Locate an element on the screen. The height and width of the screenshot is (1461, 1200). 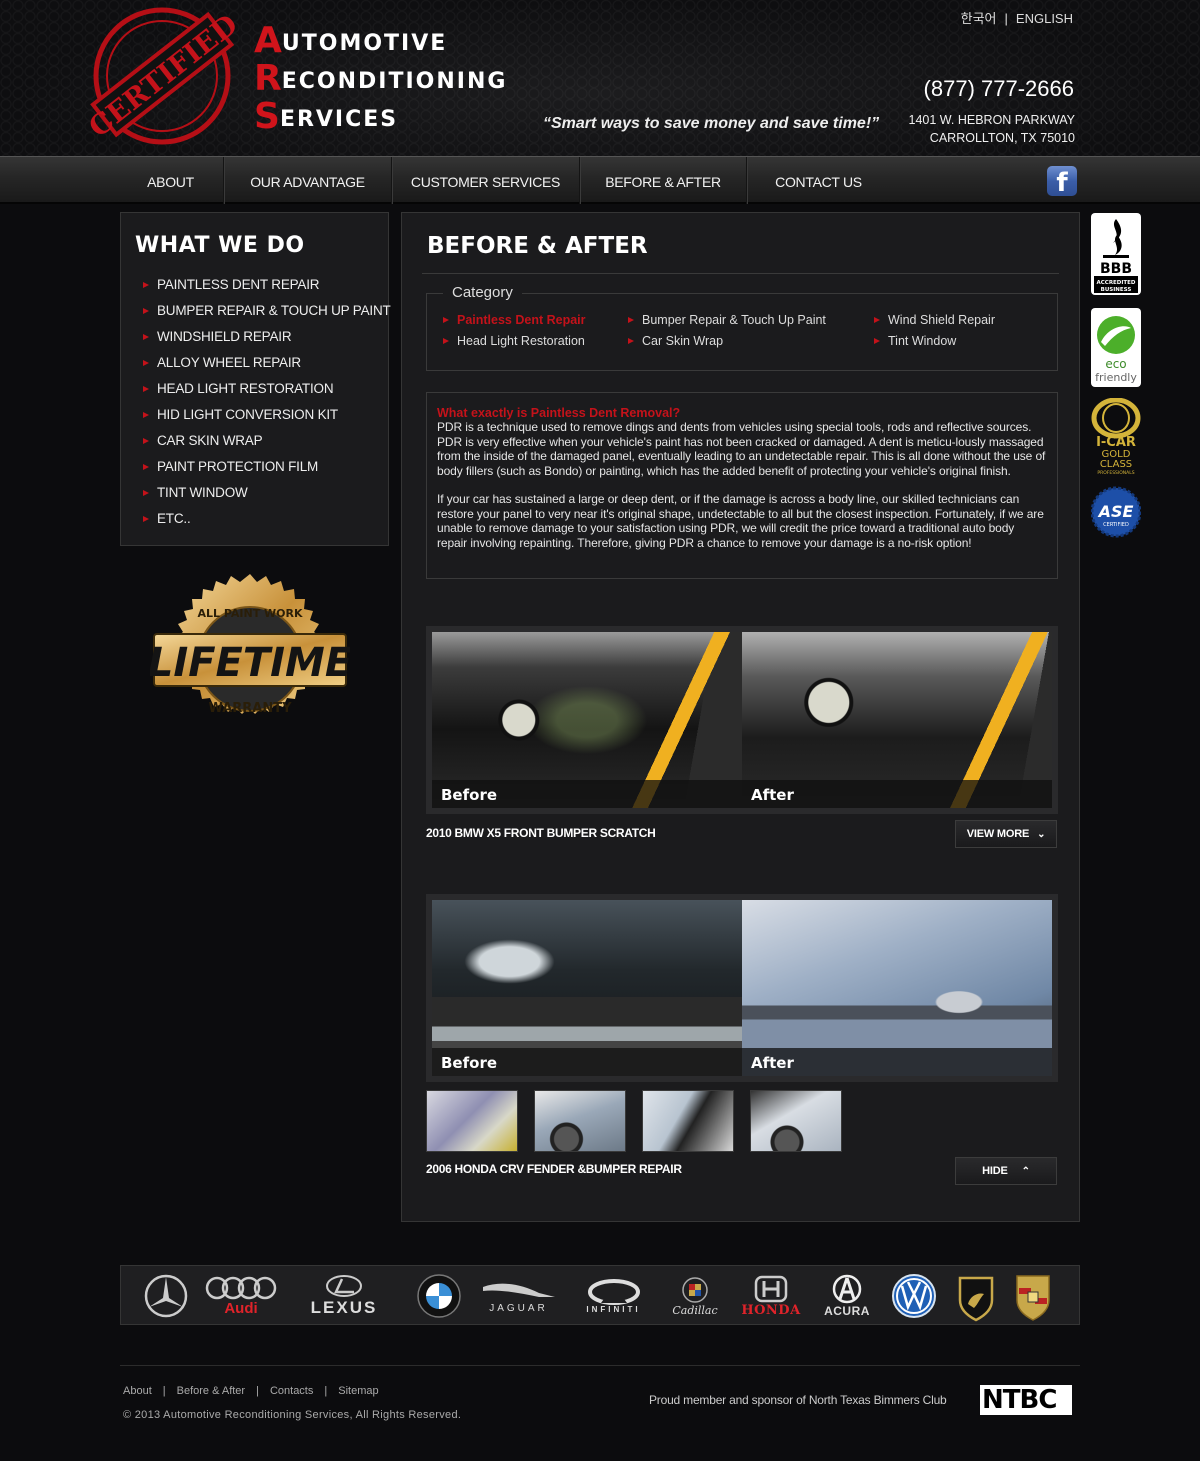
honda-h-icon is located at coordinates (771, 1288).